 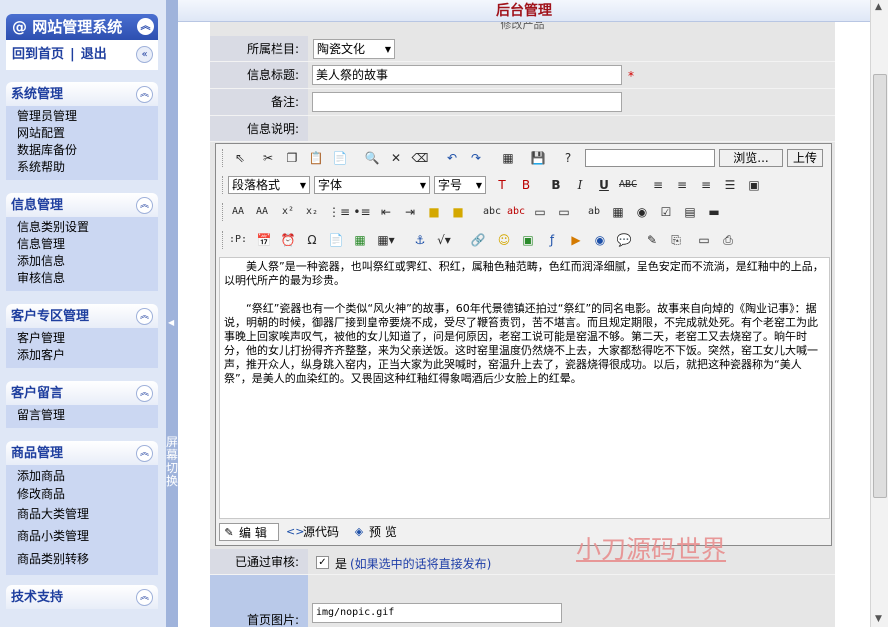 What do you see at coordinates (372, 185) in the screenshot?
I see `font-family-select: 字体 ▼` at bounding box center [372, 185].